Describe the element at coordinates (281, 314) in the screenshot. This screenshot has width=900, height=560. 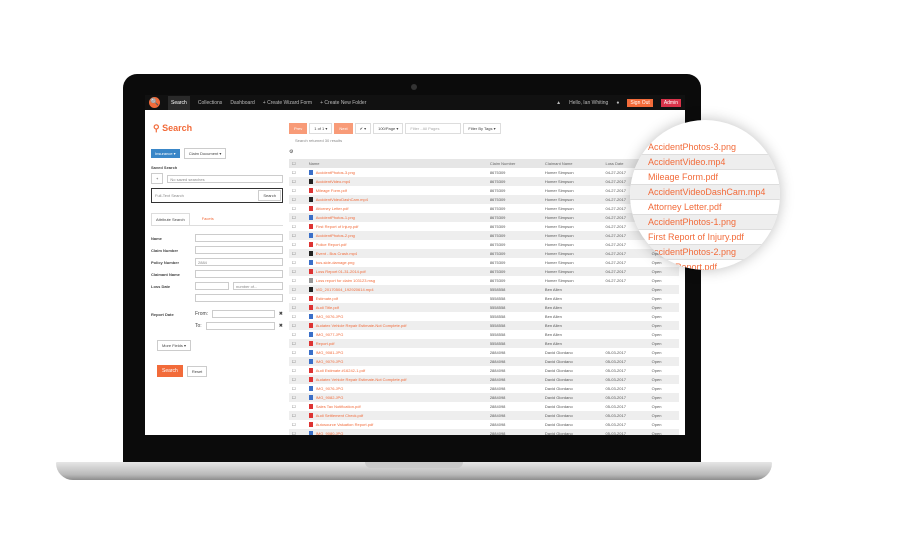
I see `clear-icon: ✖` at that location.